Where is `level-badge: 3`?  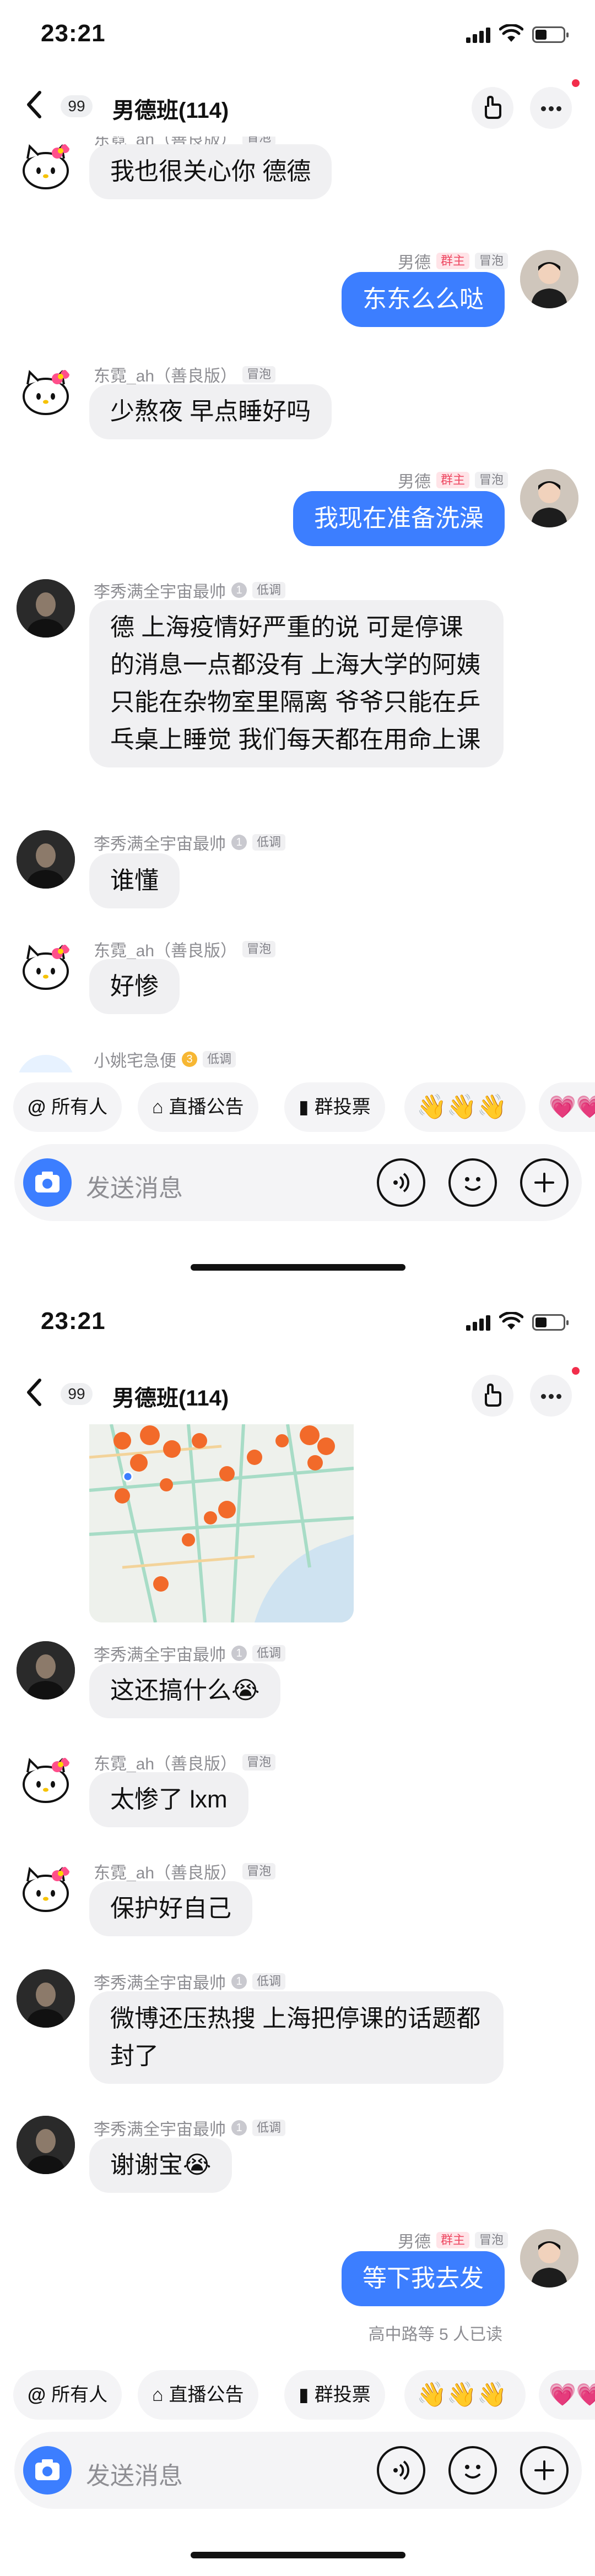
level-badge: 3 is located at coordinates (189, 1059).